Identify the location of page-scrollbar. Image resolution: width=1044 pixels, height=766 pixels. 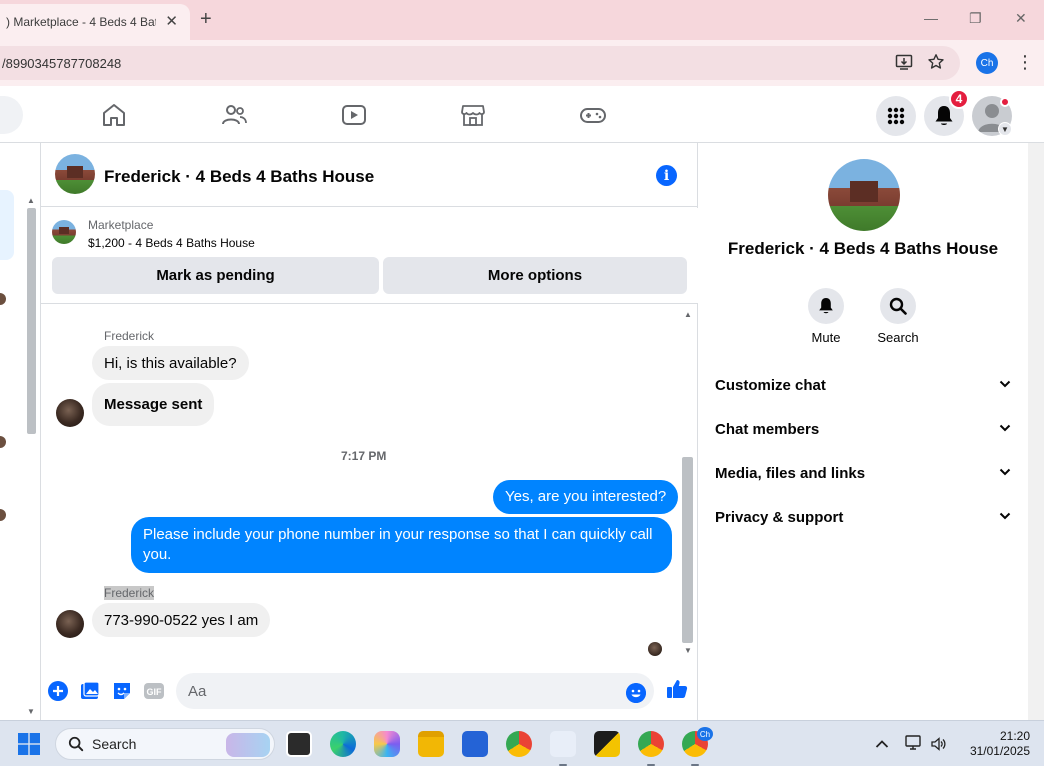
(1036, 431).